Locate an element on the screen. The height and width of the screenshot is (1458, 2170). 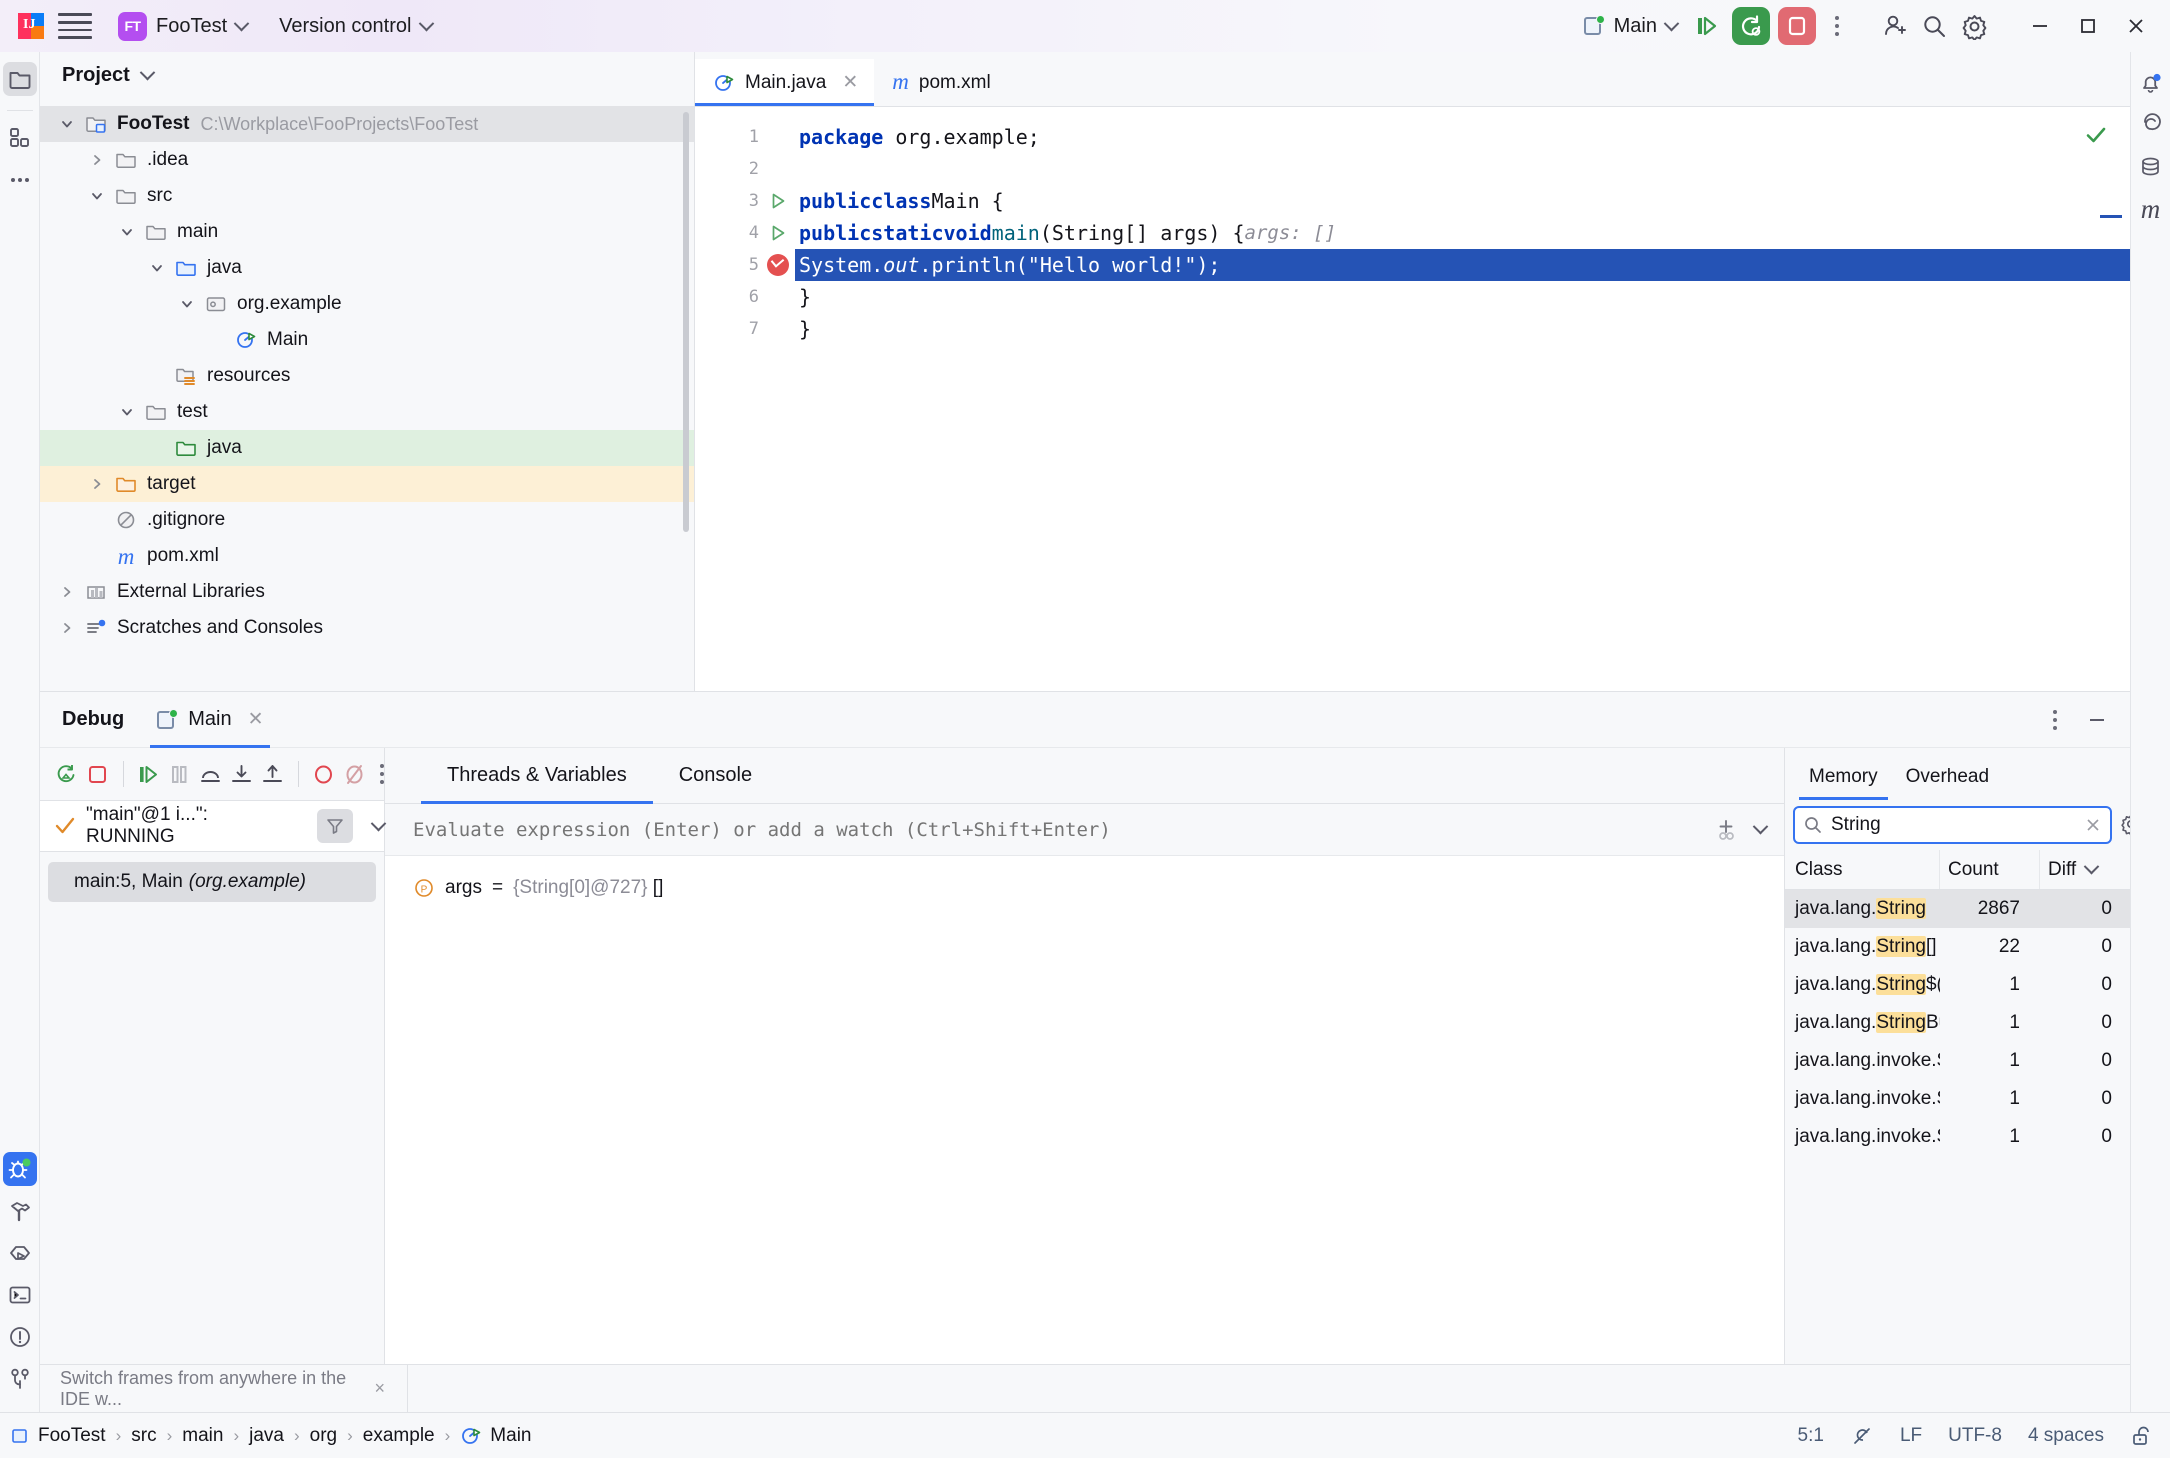
stack-frame-row: main:5, Main (org.example) is located at coordinates (212, 882).